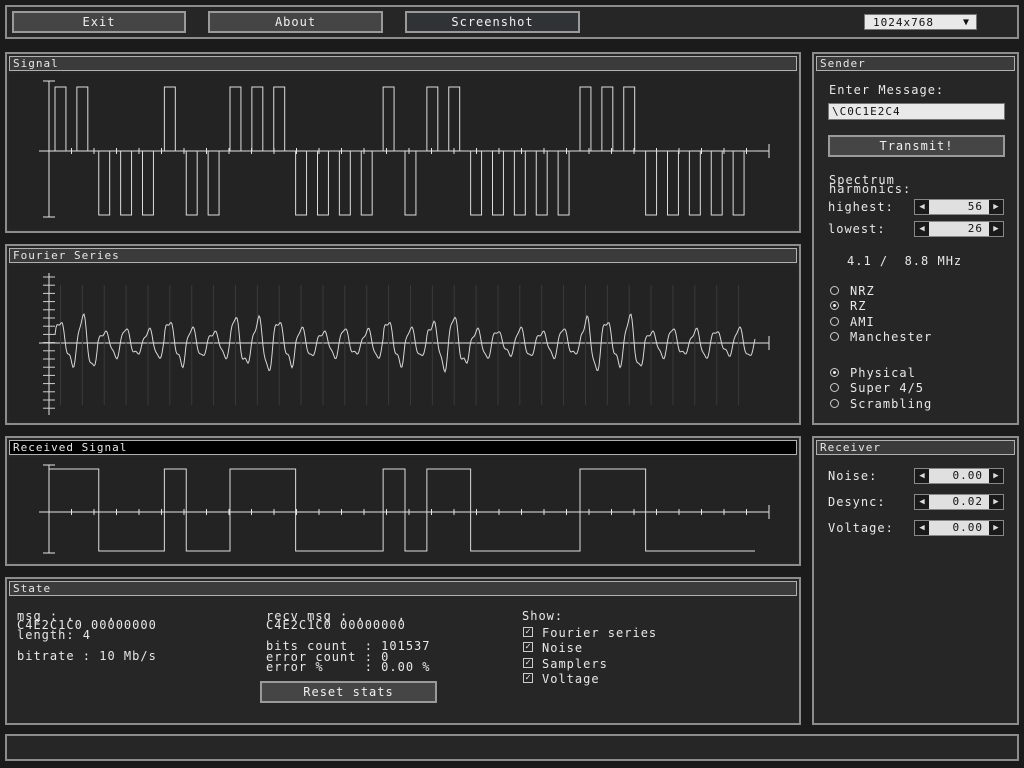  Describe the element at coordinates (834, 403) in the screenshot. I see `layer-scrambling-radio` at that location.